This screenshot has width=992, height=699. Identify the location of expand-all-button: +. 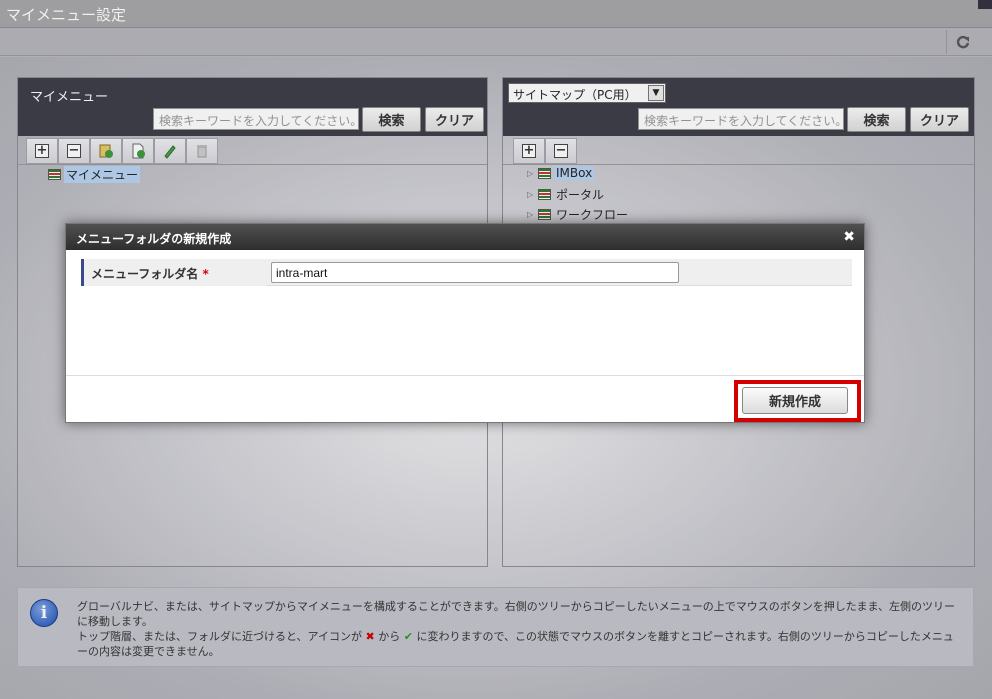
(529, 151).